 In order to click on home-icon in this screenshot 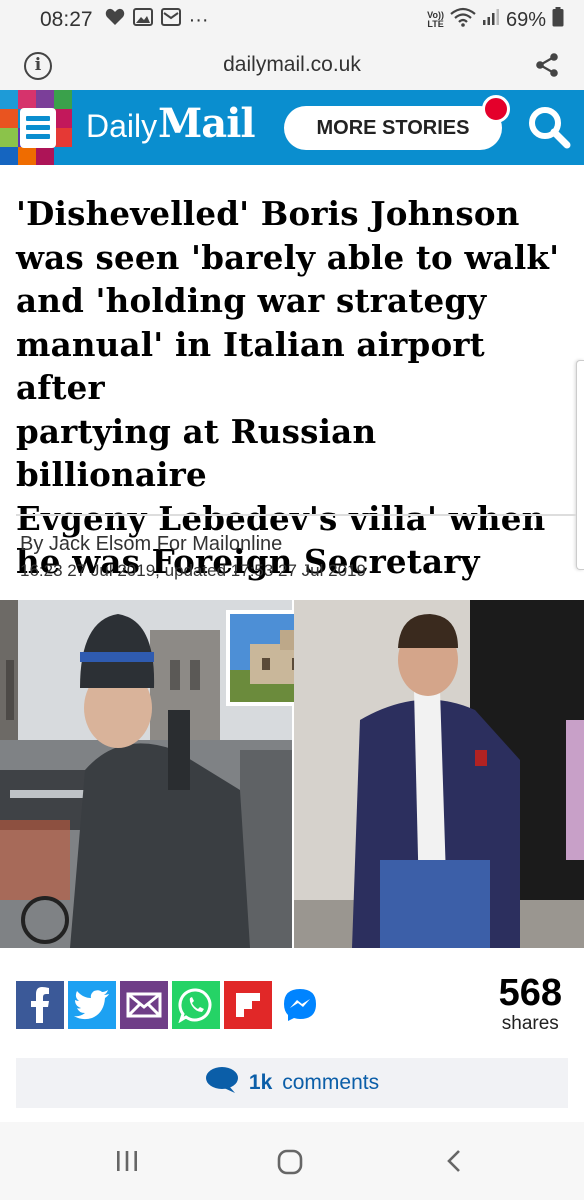, I will do `click(290, 1164)`.